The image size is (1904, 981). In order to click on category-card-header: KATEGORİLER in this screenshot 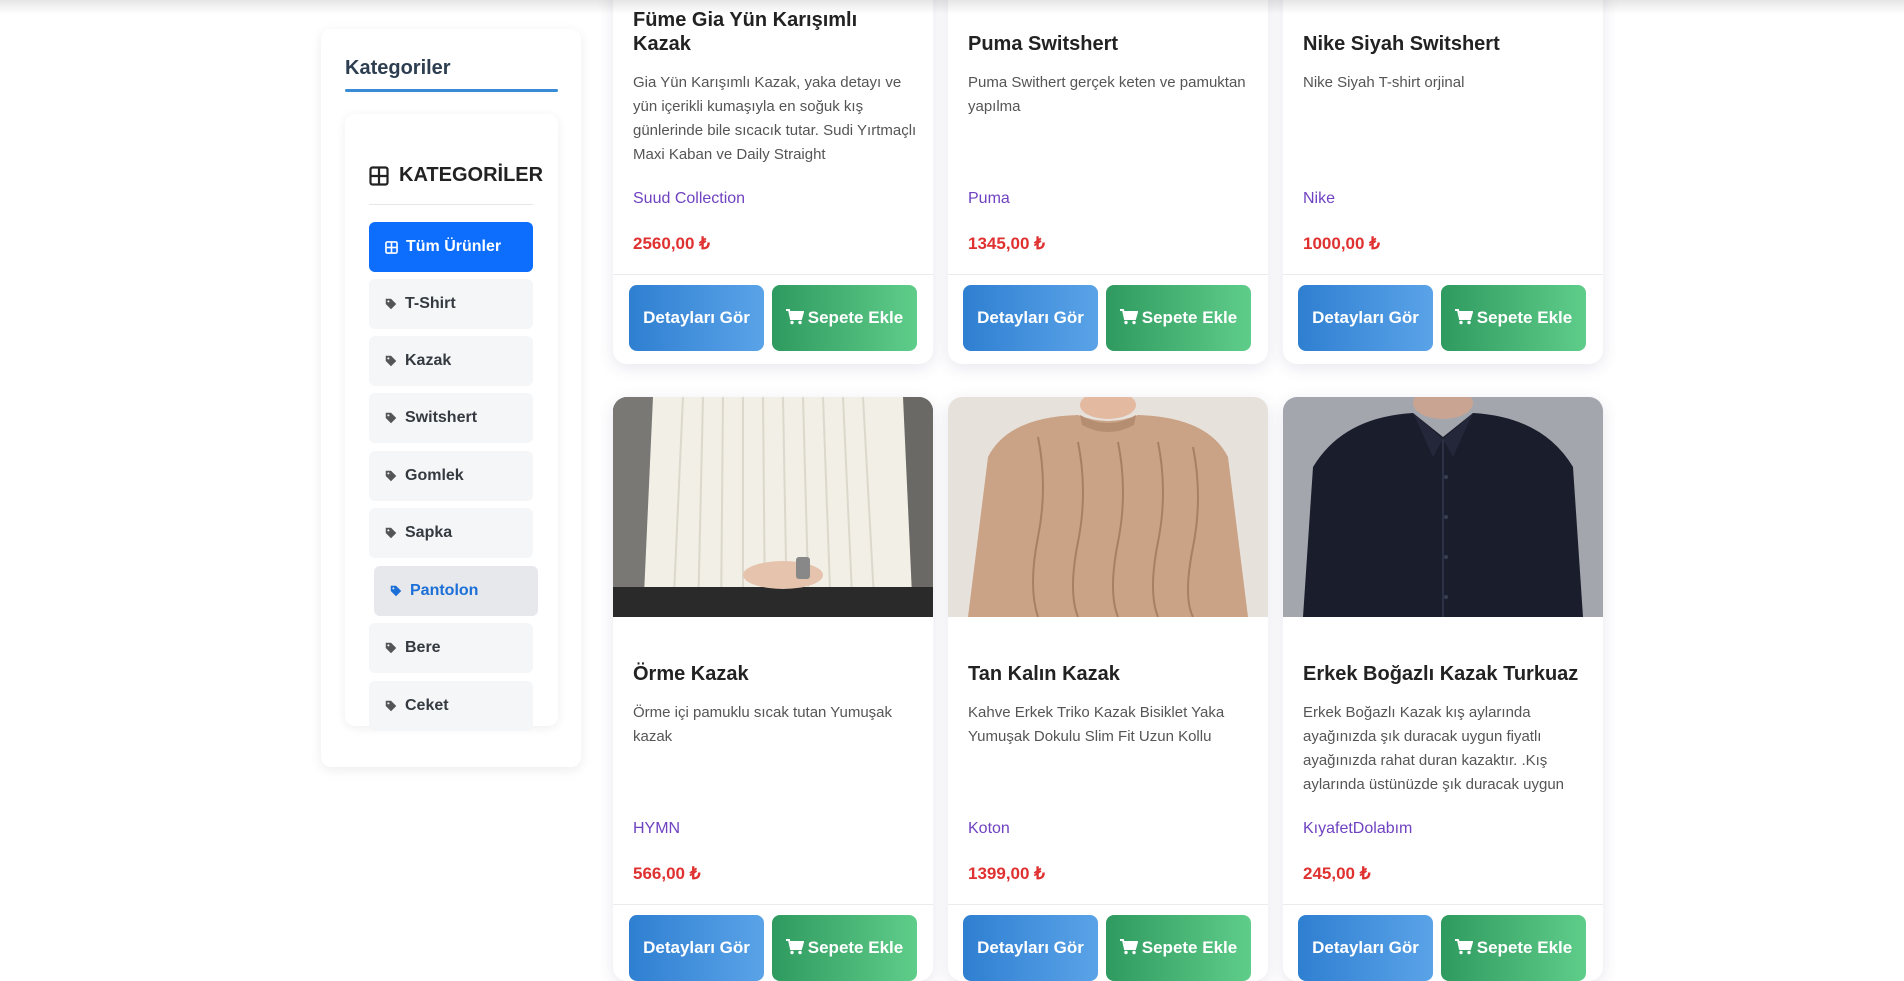, I will do `click(456, 175)`.